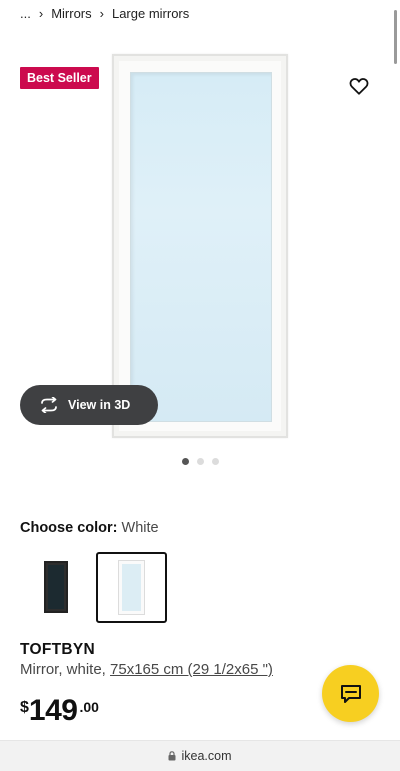  Describe the element at coordinates (99, 405) in the screenshot. I see `view-in-3d-label: View in 3D` at that location.